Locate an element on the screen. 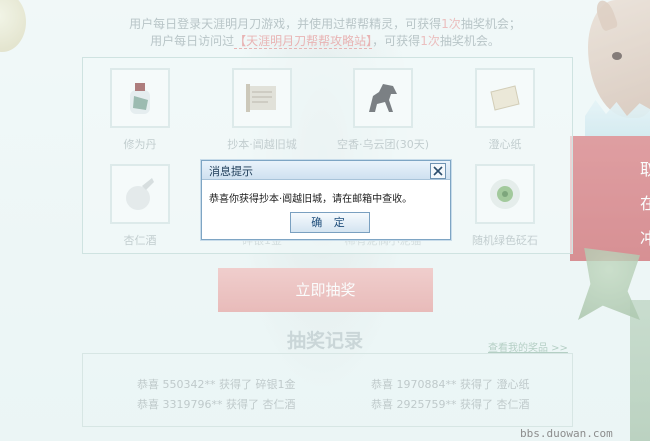 The width and height of the screenshot is (650, 441). banner-char: 取 is located at coordinates (645, 169).